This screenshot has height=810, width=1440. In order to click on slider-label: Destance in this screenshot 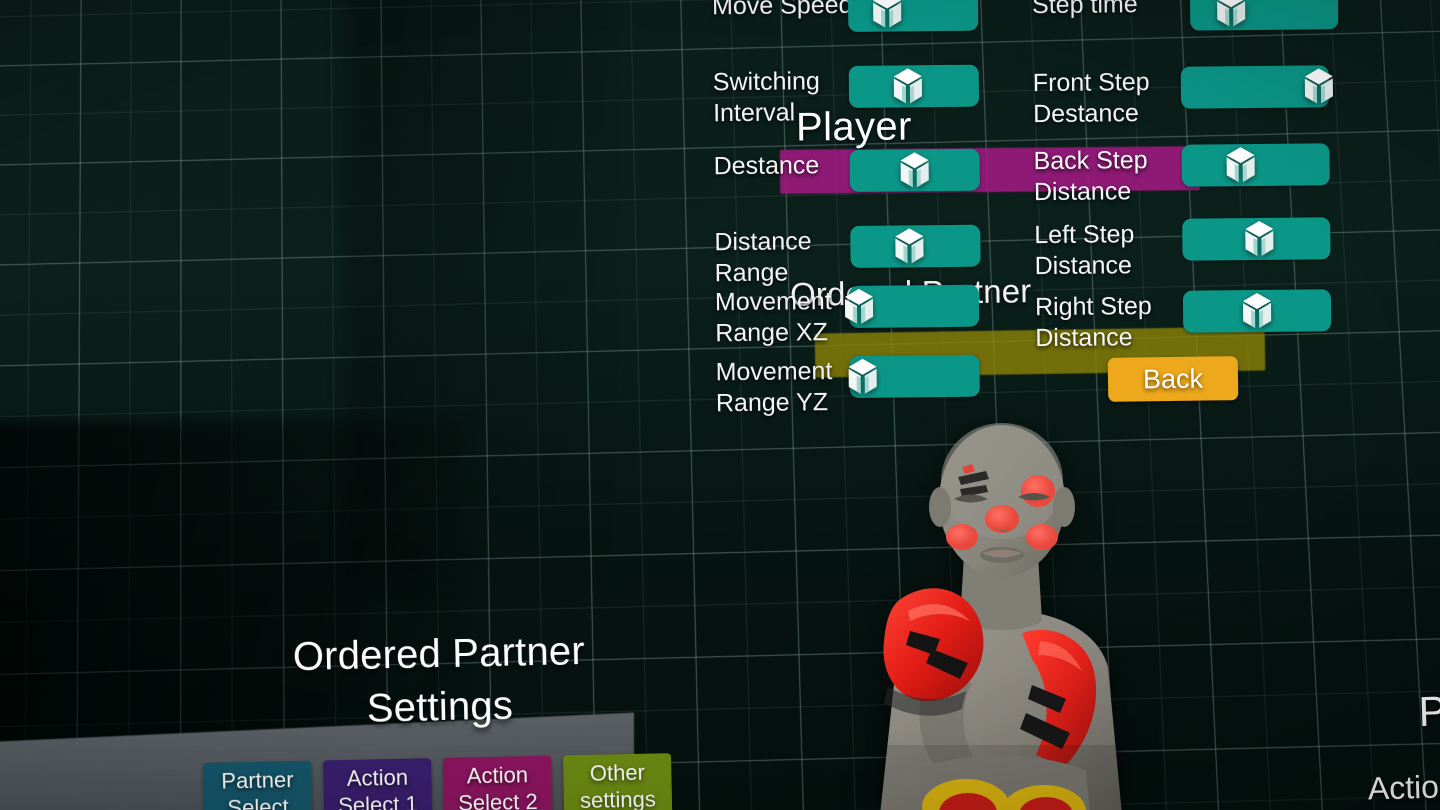, I will do `click(766, 166)`.